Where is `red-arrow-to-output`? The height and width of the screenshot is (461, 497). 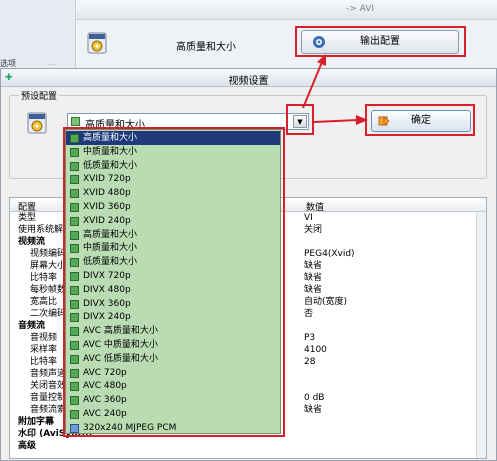 red-arrow-to-output is located at coordinates (314, 81).